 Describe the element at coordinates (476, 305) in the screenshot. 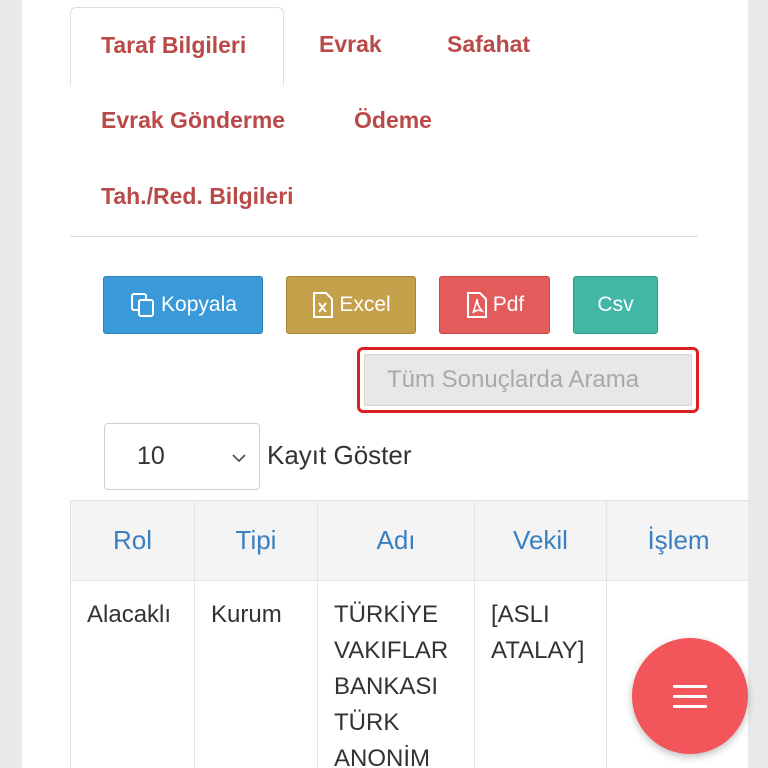

I see `pdf-file-icon` at that location.